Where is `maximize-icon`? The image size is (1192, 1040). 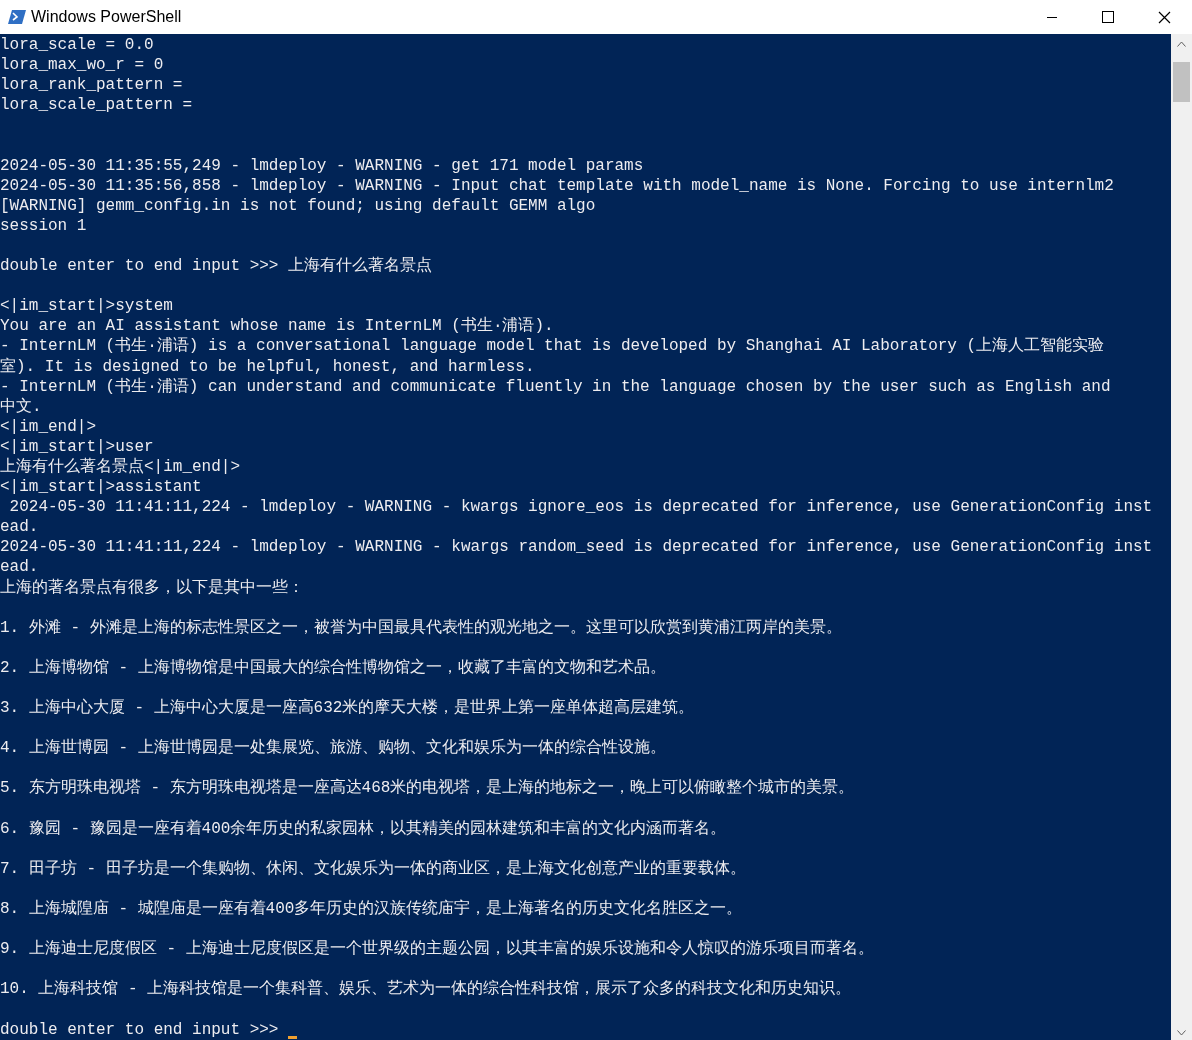 maximize-icon is located at coordinates (1108, 17).